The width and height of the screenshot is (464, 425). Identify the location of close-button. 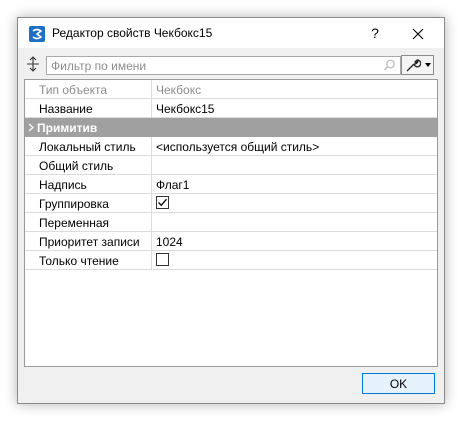
(418, 33).